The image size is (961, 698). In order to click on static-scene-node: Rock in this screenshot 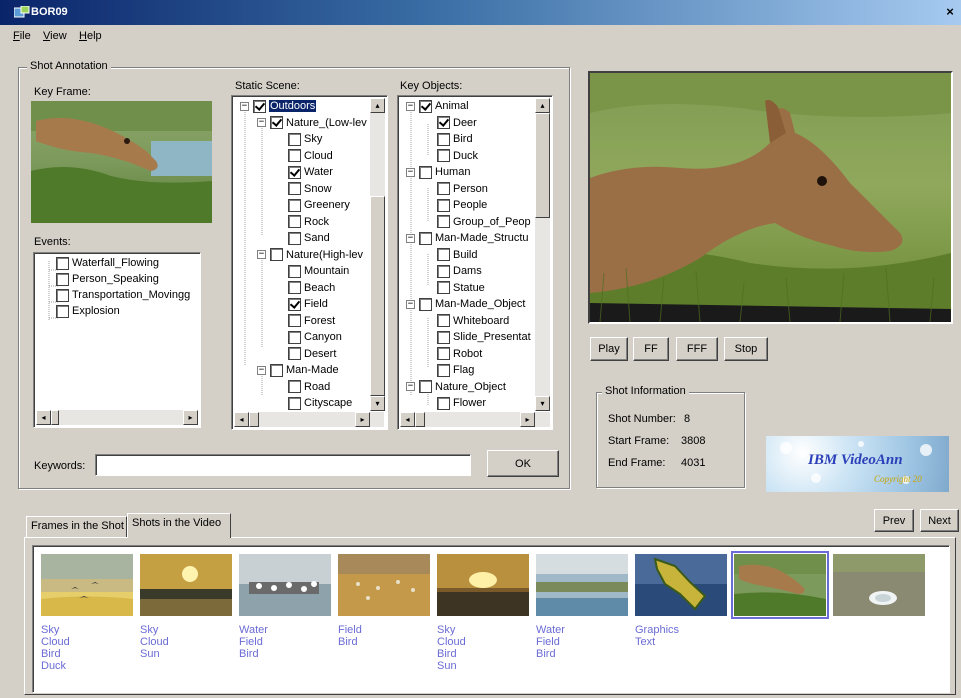, I will do `click(308, 222)`.